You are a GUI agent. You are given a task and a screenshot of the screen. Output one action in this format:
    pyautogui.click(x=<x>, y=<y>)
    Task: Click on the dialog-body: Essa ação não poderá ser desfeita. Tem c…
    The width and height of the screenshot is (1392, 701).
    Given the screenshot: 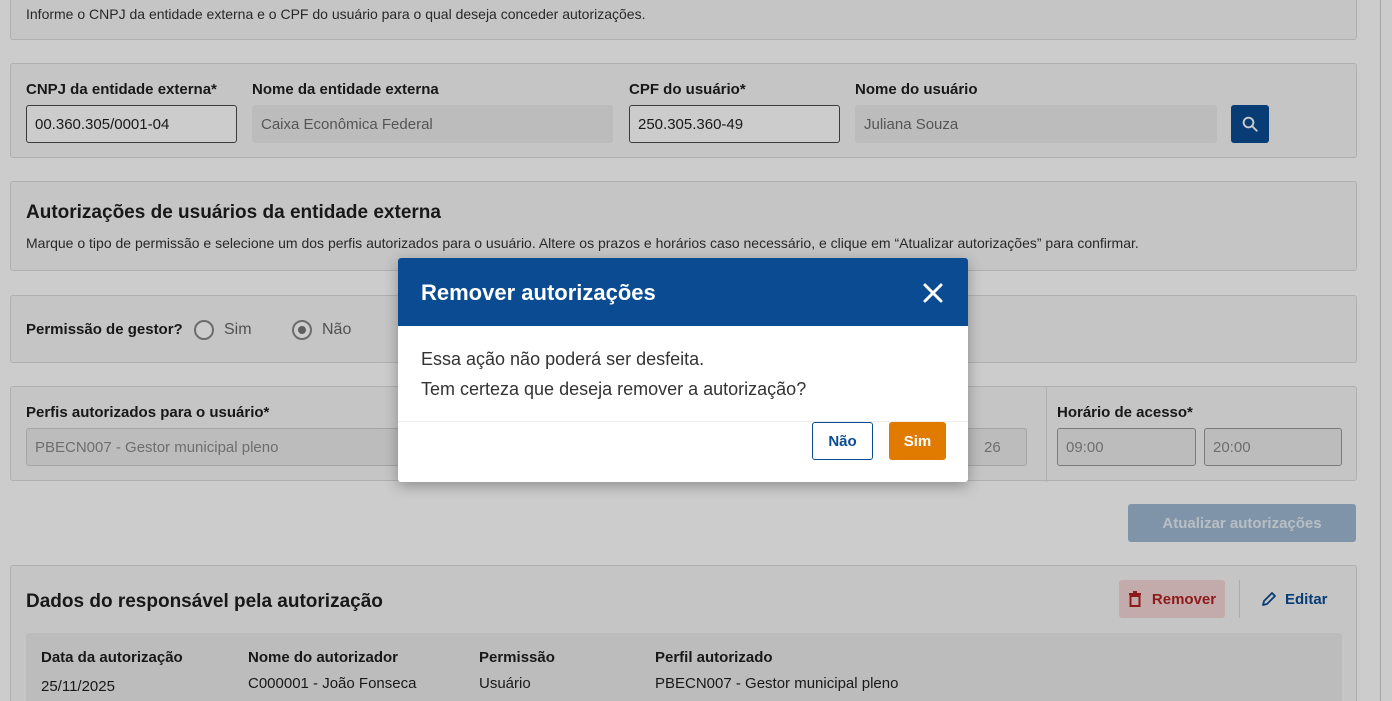 What is the action you would take?
    pyautogui.click(x=613, y=374)
    